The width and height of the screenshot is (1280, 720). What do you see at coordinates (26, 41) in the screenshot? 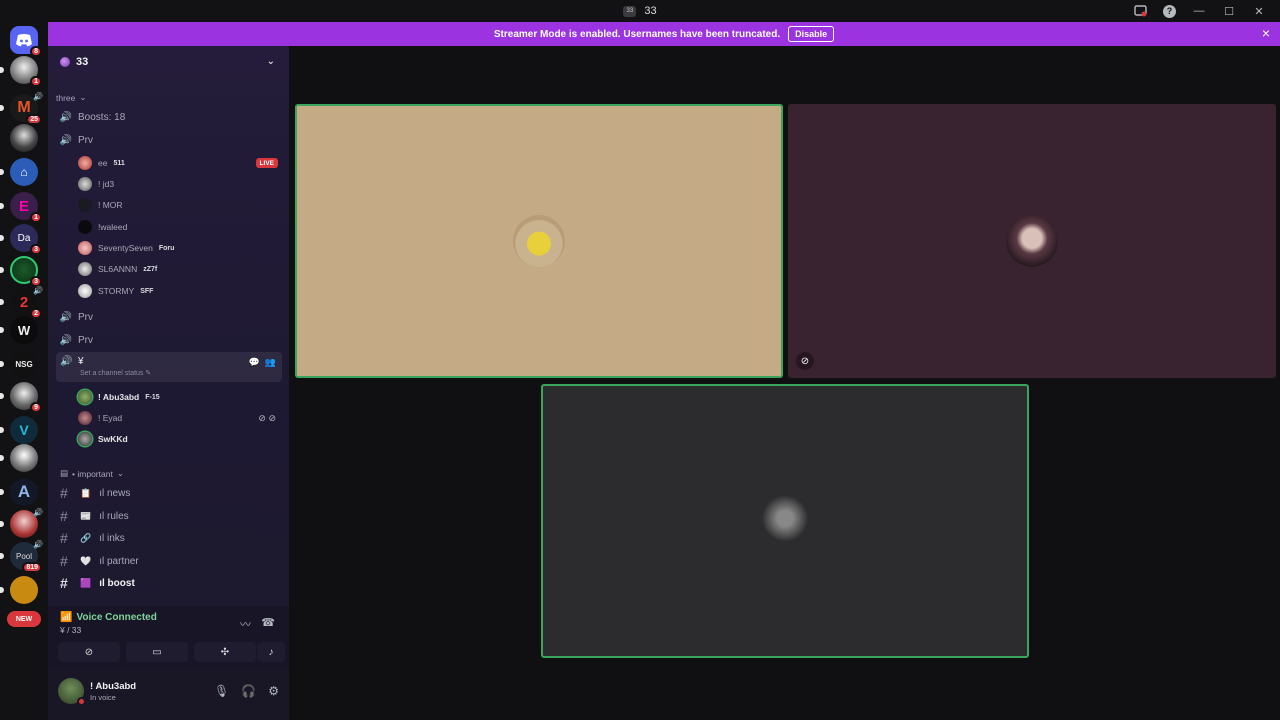
I see `home-button: 8` at bounding box center [26, 41].